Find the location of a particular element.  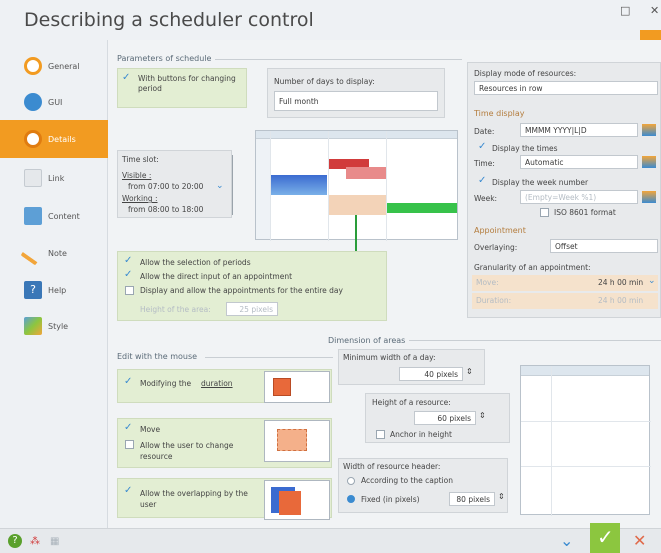

according-radio is located at coordinates (351, 481).